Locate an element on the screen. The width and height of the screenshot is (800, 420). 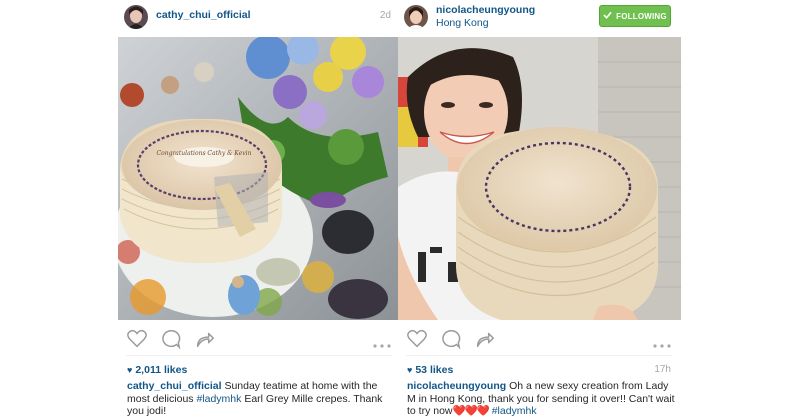
heart-emoji: ❤️❤️❤️ is located at coordinates (471, 411).